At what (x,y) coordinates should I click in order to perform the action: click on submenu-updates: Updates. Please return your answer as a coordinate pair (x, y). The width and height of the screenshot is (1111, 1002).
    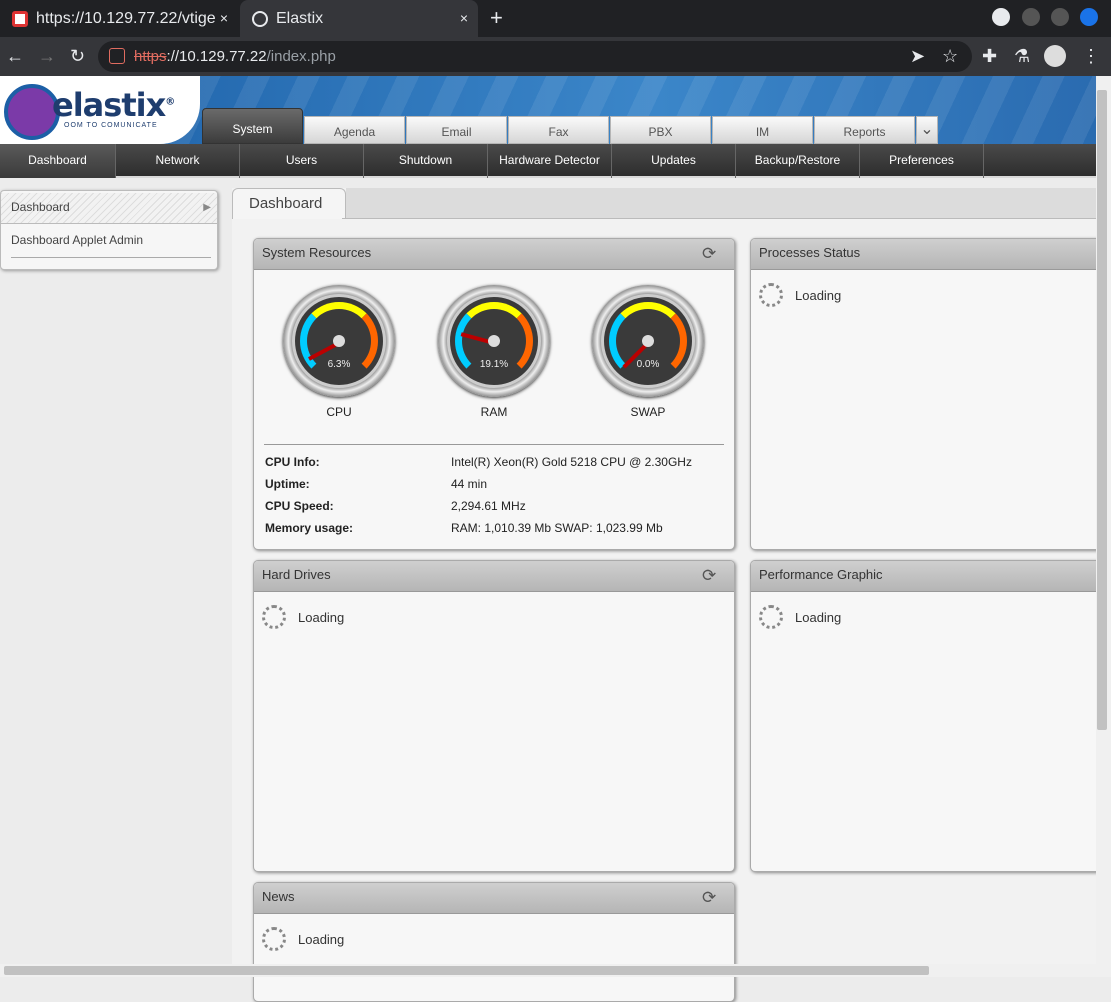
    Looking at the image, I should click on (674, 161).